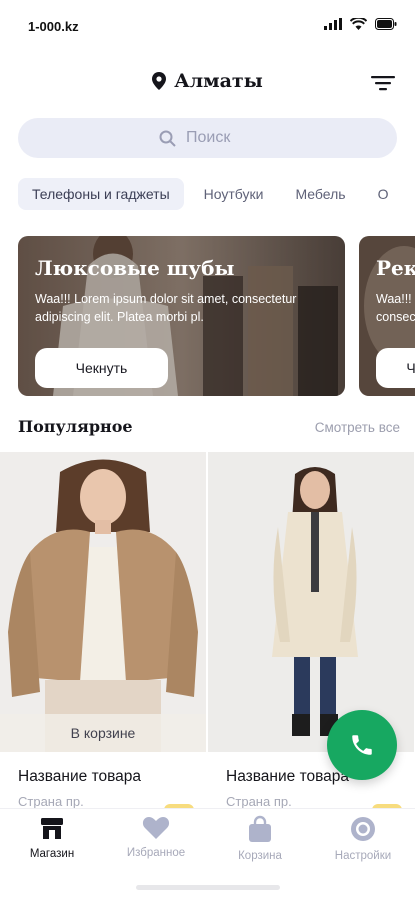 The height and width of the screenshot is (900, 415). I want to click on banner-title: Рек, so click(395, 268).